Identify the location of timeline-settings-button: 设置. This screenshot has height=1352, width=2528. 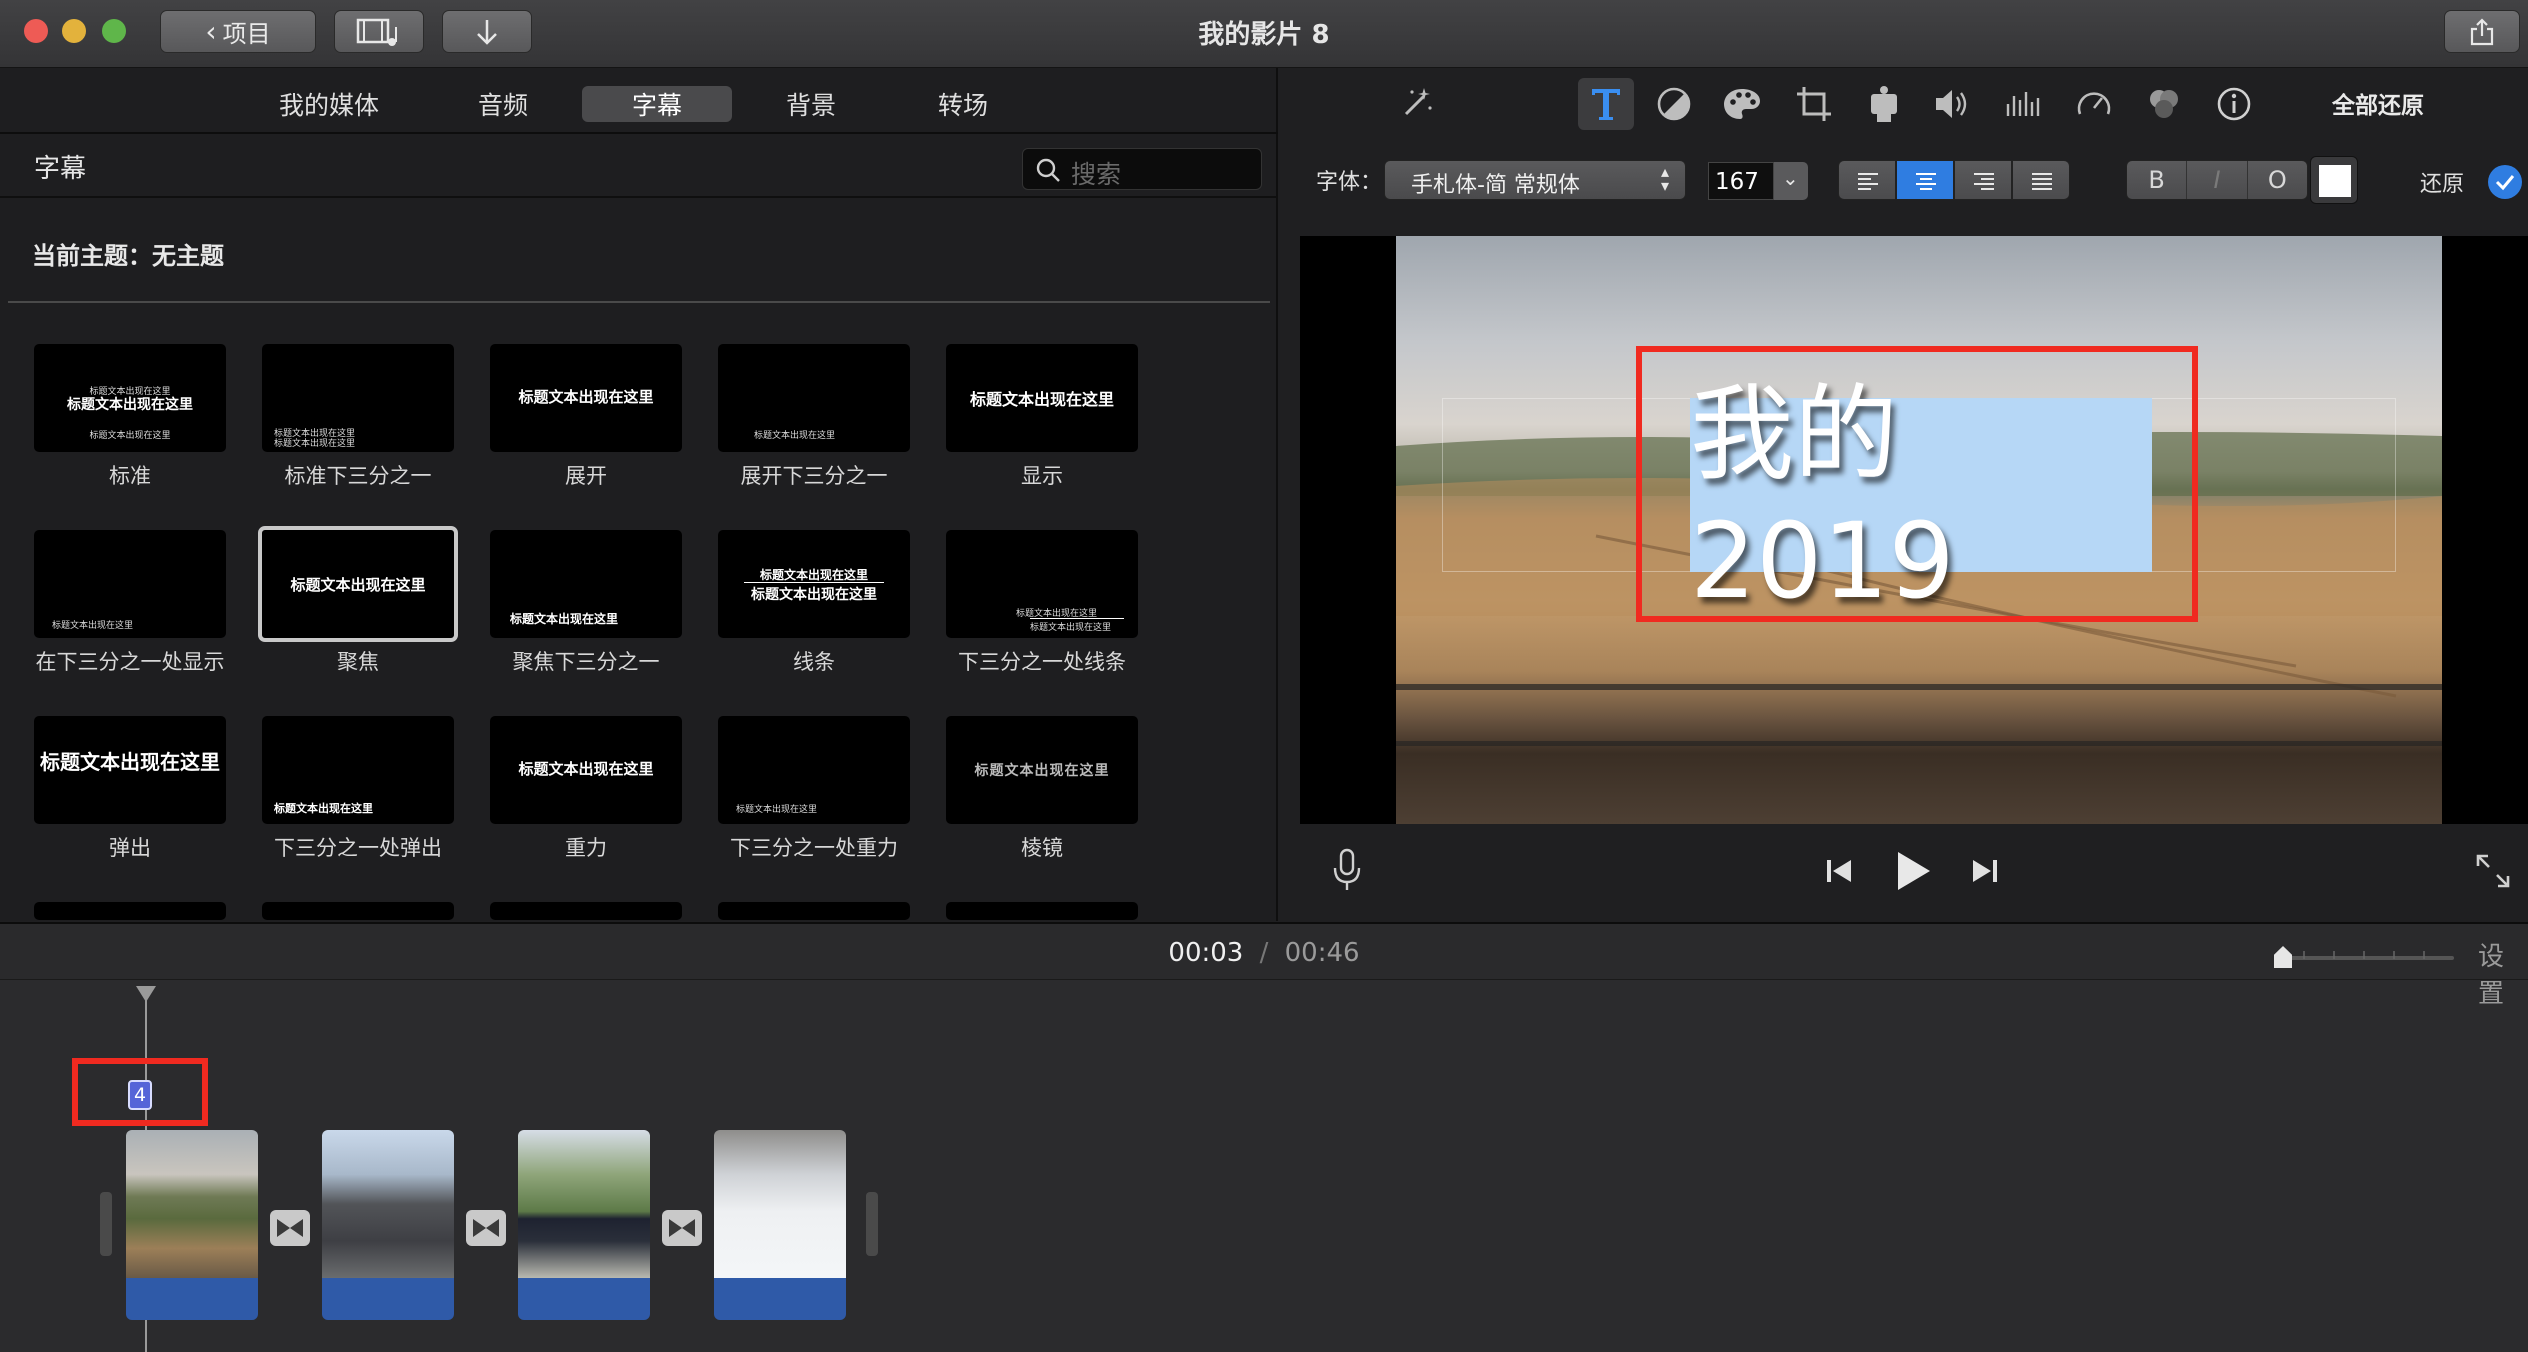
(2503, 973).